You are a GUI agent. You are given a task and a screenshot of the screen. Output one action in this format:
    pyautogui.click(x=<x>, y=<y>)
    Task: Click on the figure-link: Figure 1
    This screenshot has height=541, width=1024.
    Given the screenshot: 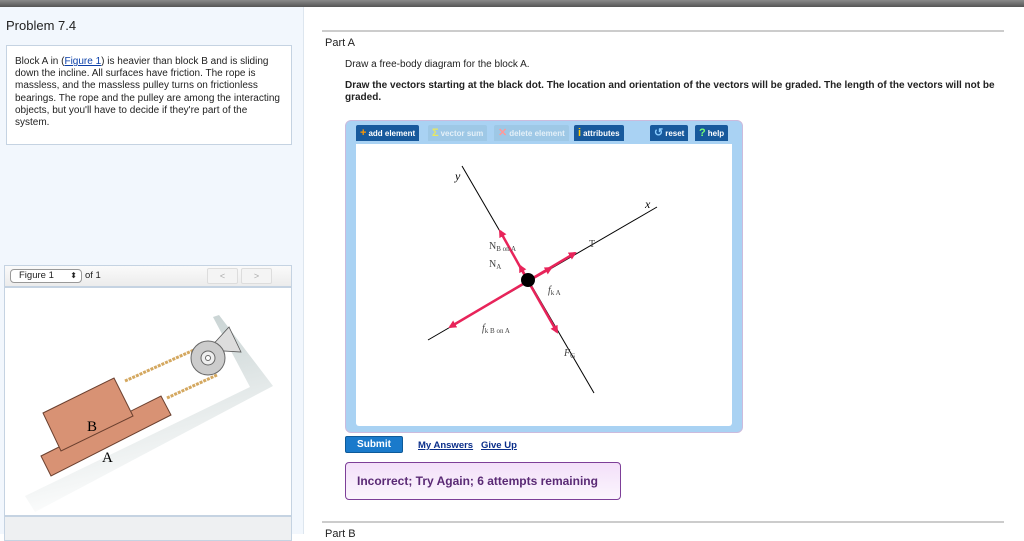 What is the action you would take?
    pyautogui.click(x=82, y=61)
    